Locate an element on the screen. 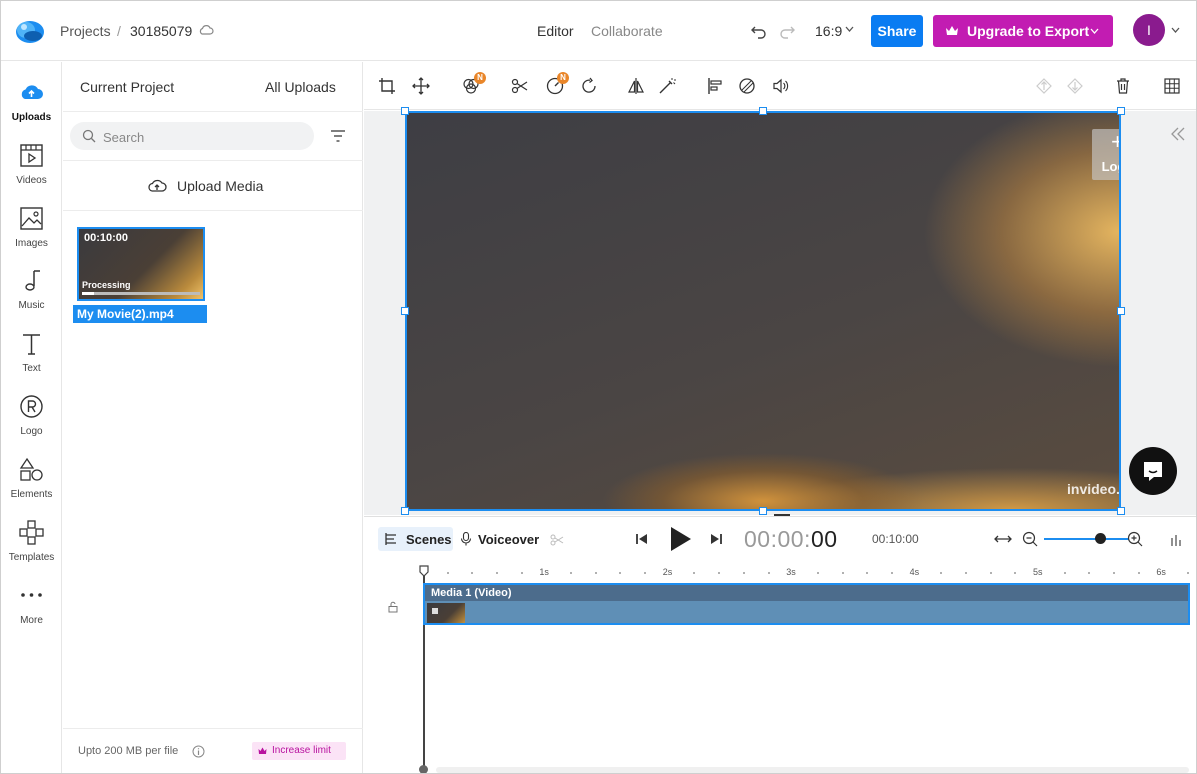 Image resolution: width=1197 pixels, height=774 pixels. user-avatar: I is located at coordinates (1149, 30).